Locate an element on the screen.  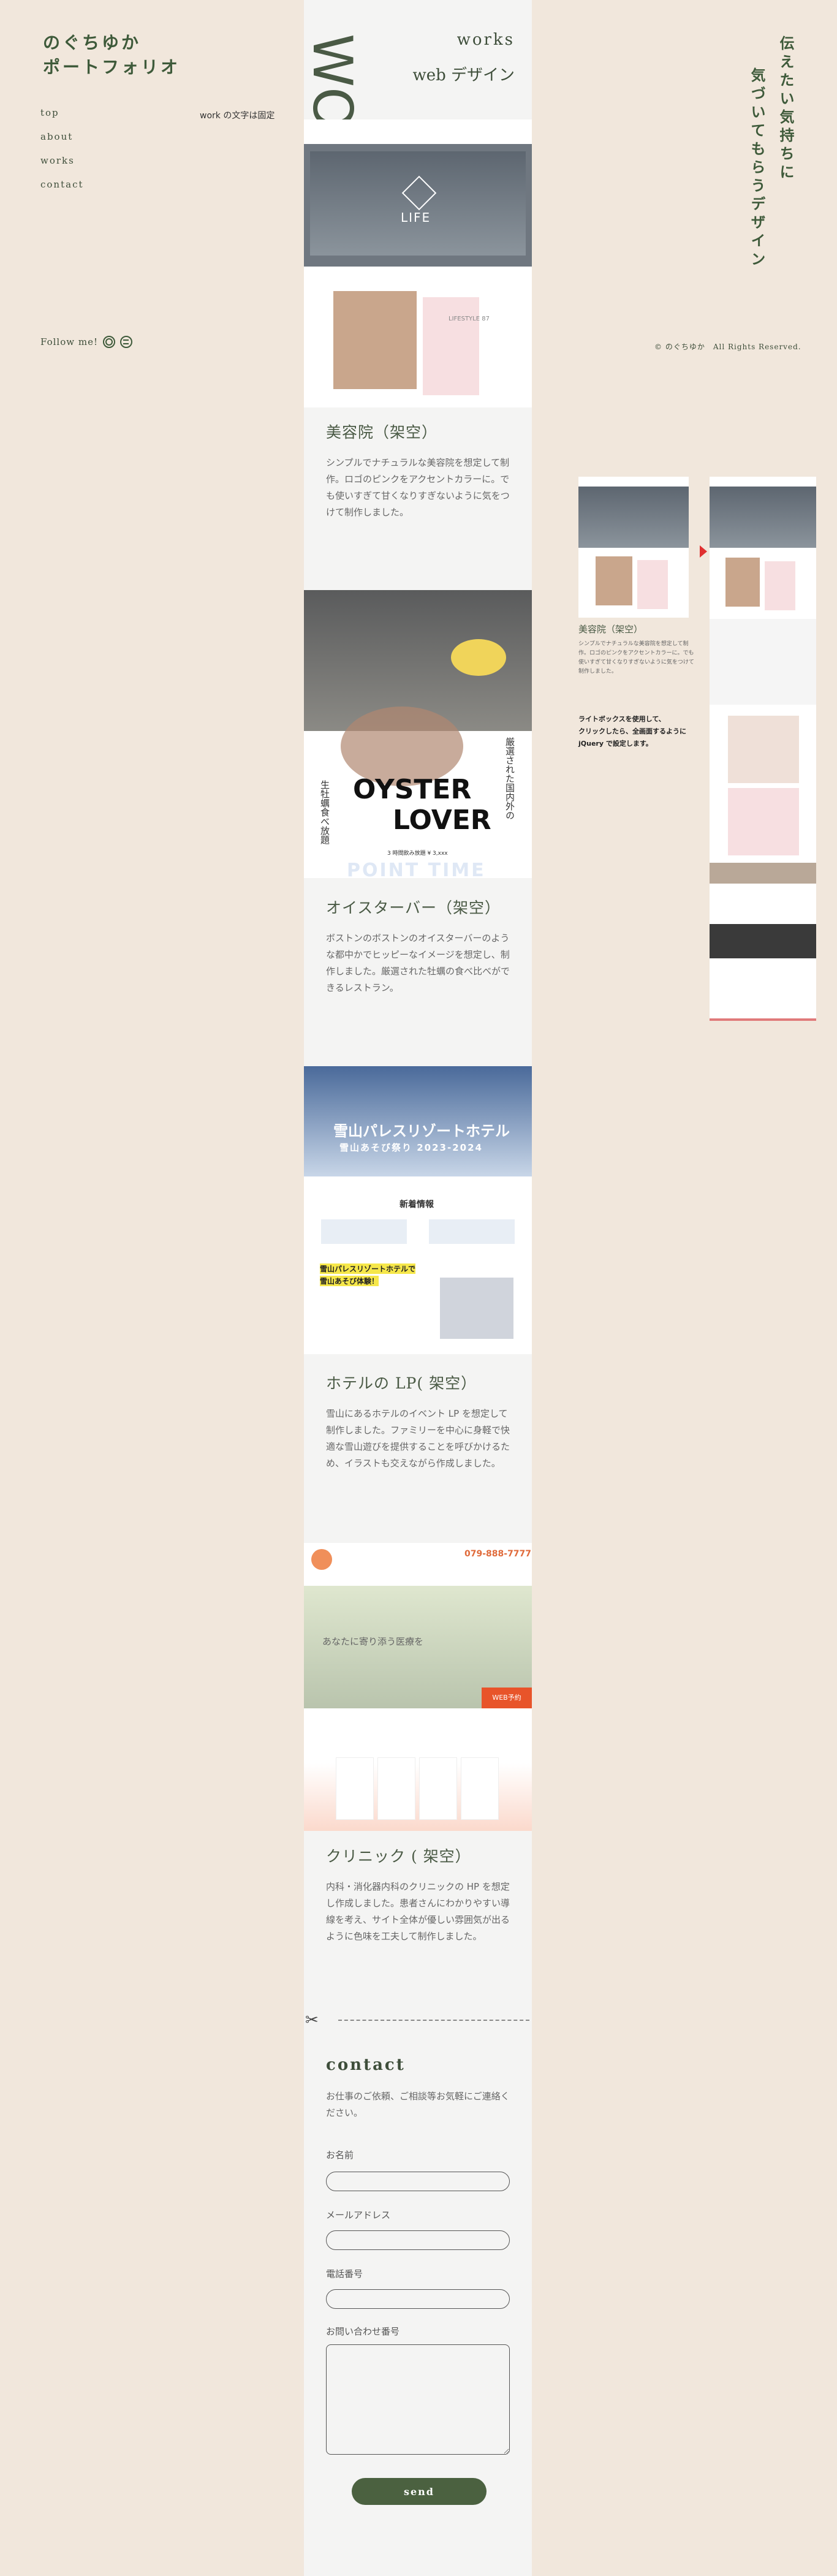
works-title: works is located at coordinates (486, 40).